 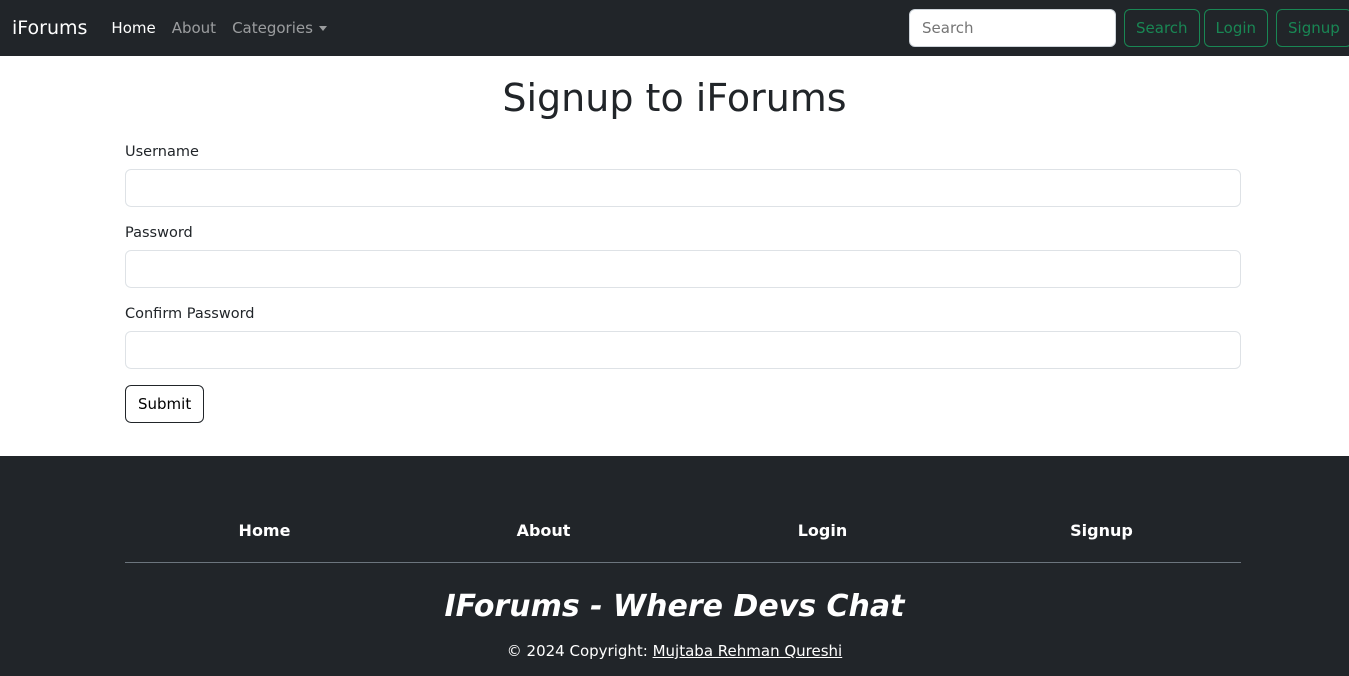 I want to click on search-input, so click(x=1012, y=28).